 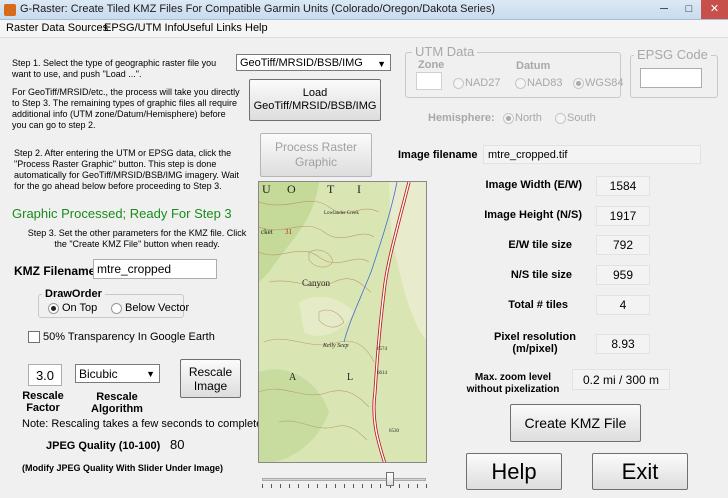 I want to click on menu-epsg-utm-info: EPSG/UTM Info, so click(x=143, y=28).